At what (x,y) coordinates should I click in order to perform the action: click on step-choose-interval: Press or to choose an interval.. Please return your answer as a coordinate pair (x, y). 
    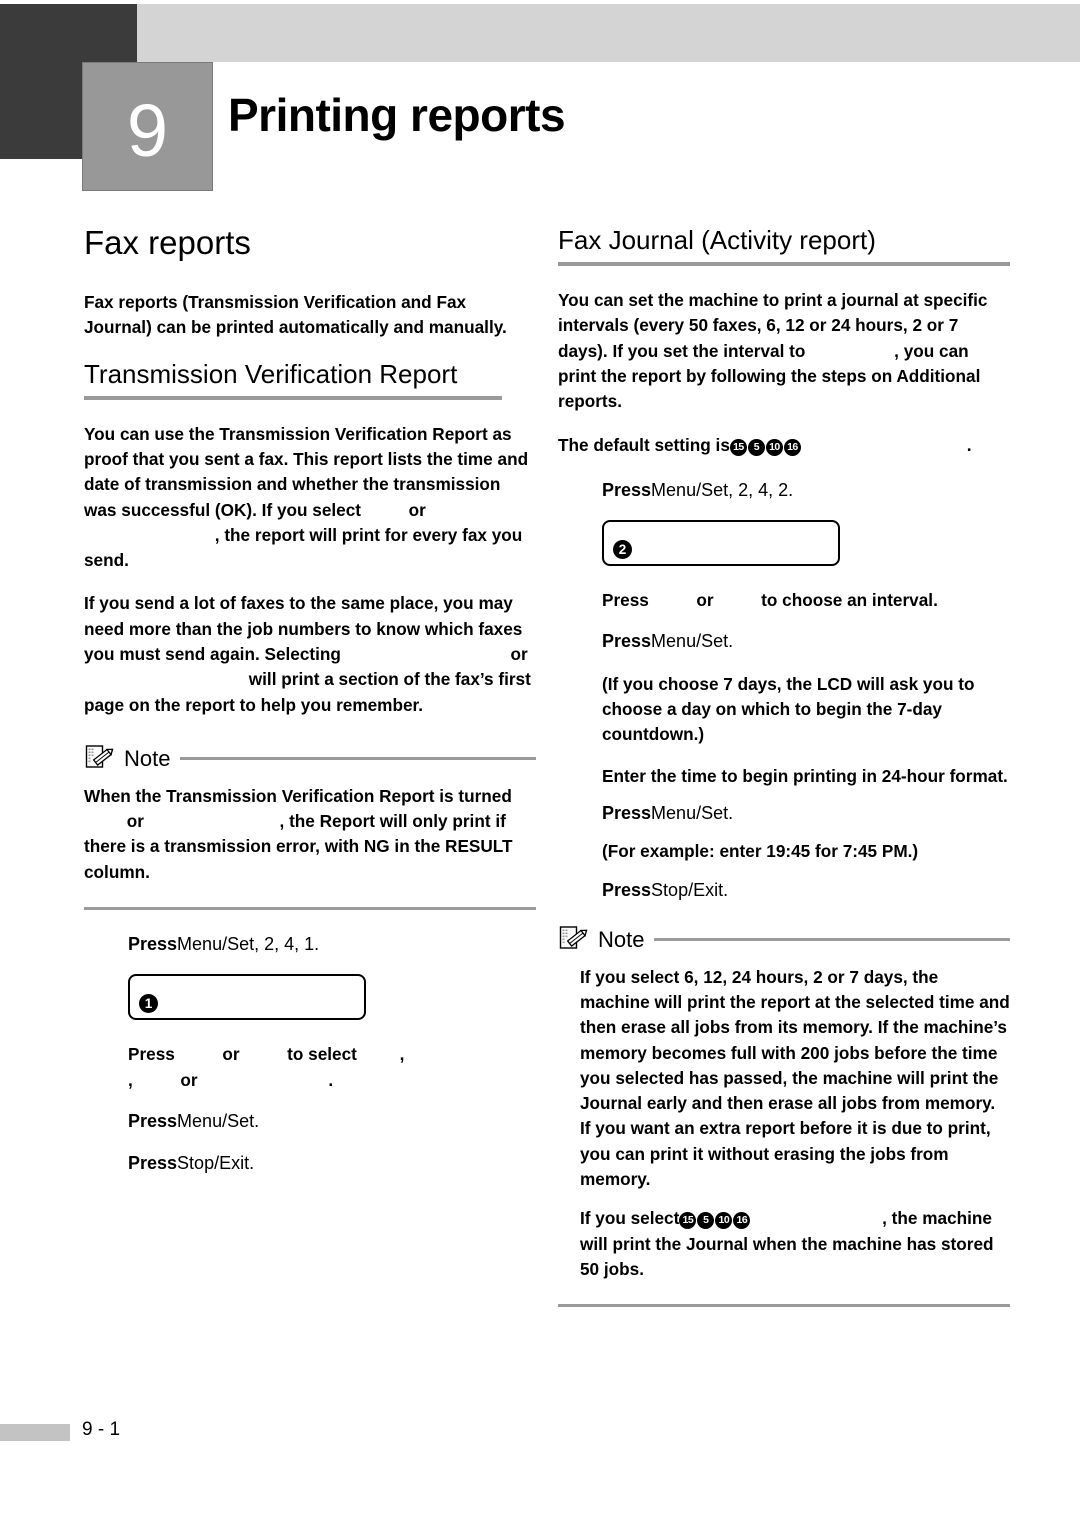
    Looking at the image, I should click on (784, 600).